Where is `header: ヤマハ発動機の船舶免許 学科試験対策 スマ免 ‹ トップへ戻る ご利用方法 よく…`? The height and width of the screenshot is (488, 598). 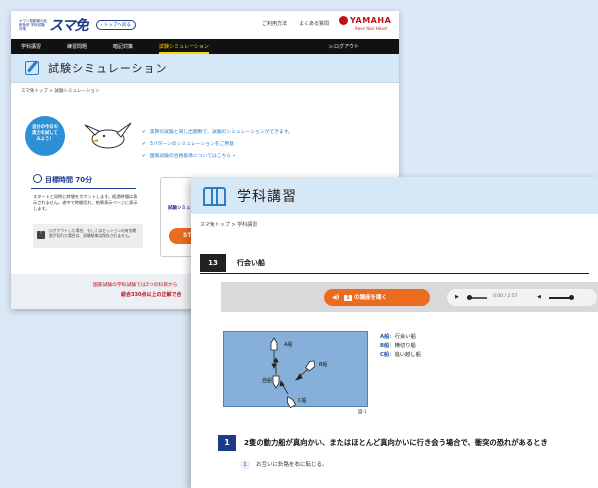
header: ヤマハ発動機の船舶免許 学科試験対策 スマ免 ‹ トップへ戻る ご利用方法 よく… is located at coordinates (205, 25).